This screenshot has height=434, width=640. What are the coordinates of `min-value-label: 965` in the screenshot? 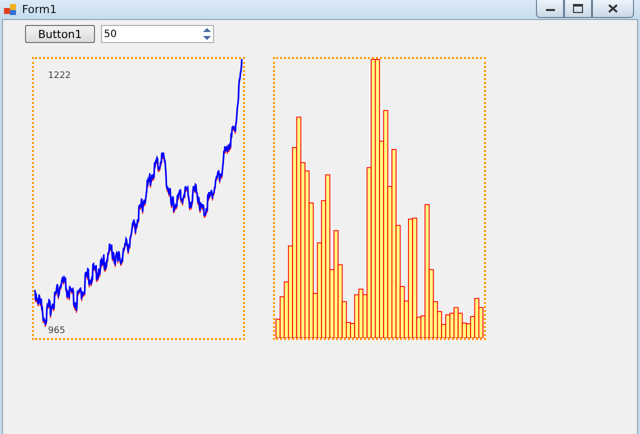 It's located at (57, 331).